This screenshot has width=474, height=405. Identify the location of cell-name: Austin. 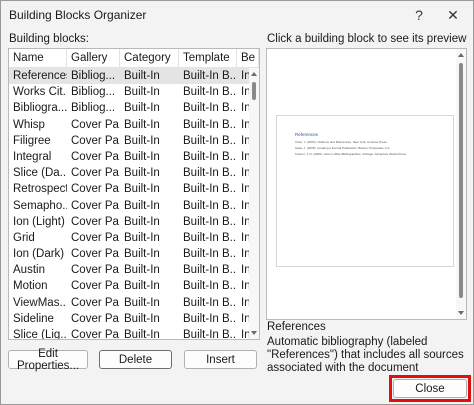
(29, 270).